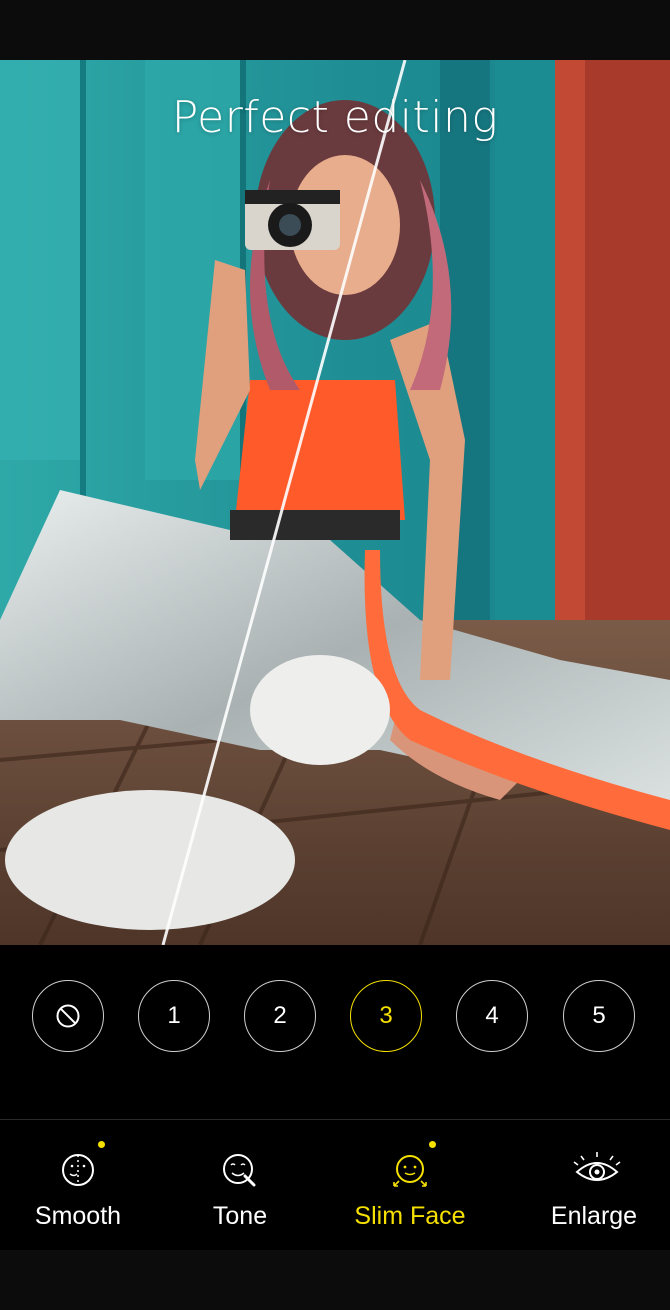  What do you see at coordinates (78, 1216) in the screenshot?
I see `tool-smooth-label: Smooth` at bounding box center [78, 1216].